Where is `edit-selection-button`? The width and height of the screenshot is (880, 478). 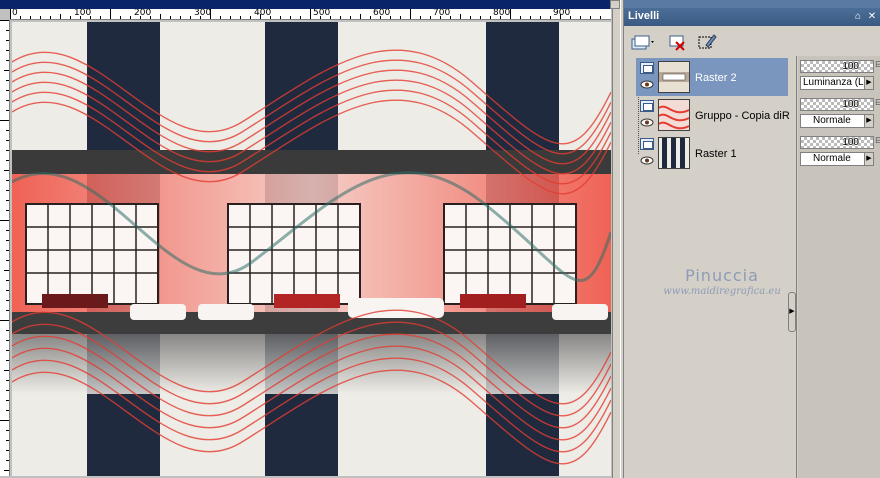 edit-selection-button is located at coordinates (707, 42).